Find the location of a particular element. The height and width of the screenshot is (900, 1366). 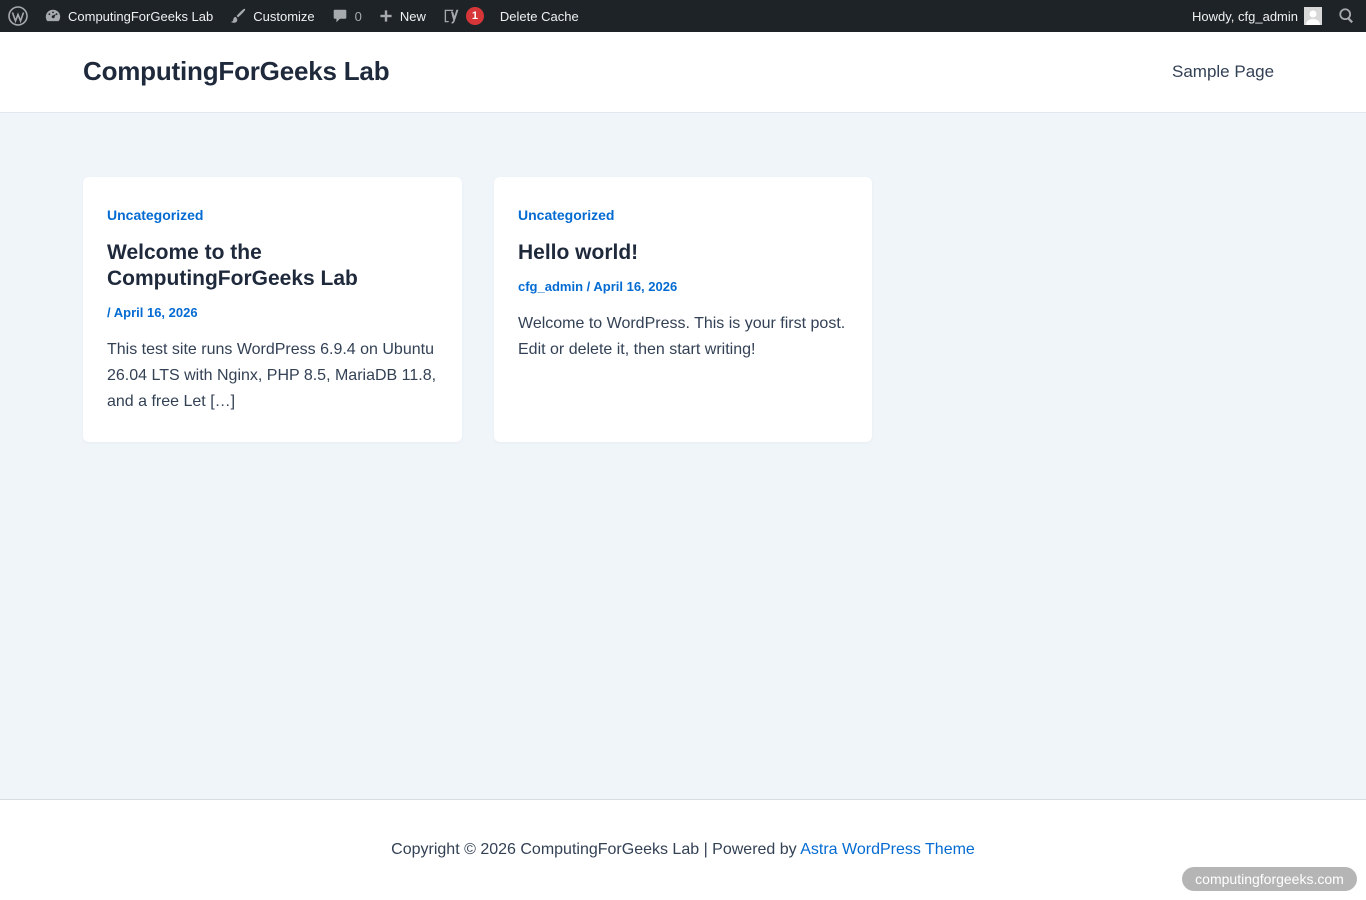

paintbrush-icon is located at coordinates (238, 15).